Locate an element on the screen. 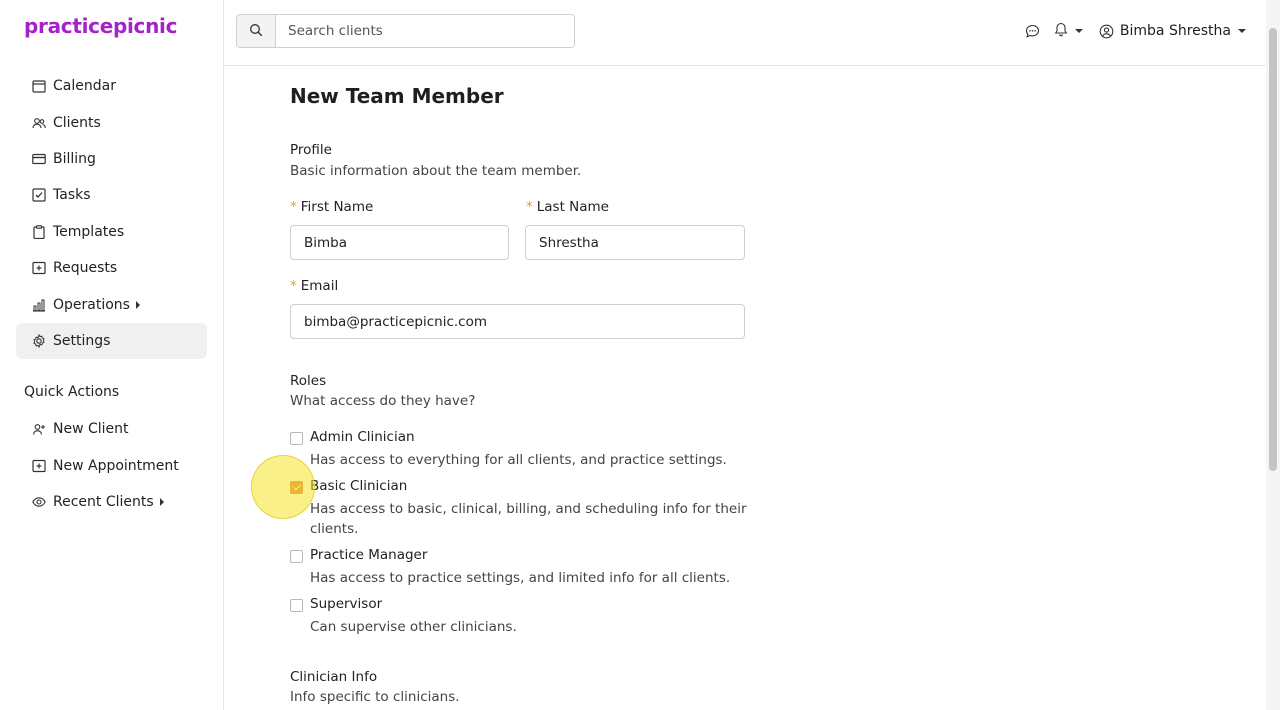  bar-chart-icon is located at coordinates (39, 305).